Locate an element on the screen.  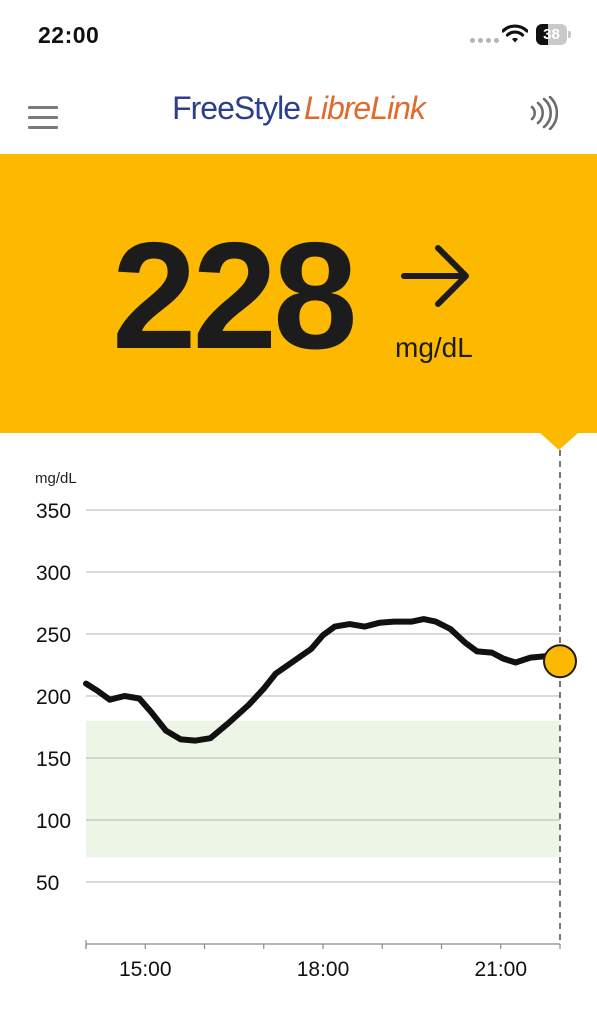
target-range-band is located at coordinates (323, 789).